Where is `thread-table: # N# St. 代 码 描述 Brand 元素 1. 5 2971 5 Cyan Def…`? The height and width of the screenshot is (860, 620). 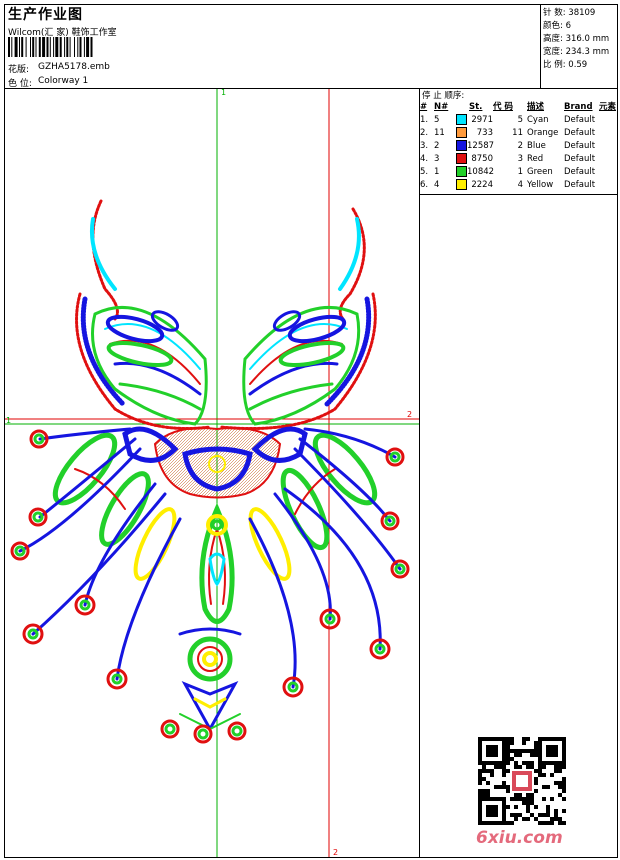 thread-table: # N# St. 代 码 描述 Brand 元素 1. 5 2971 5 Cyan Def… is located at coordinates (518, 146).